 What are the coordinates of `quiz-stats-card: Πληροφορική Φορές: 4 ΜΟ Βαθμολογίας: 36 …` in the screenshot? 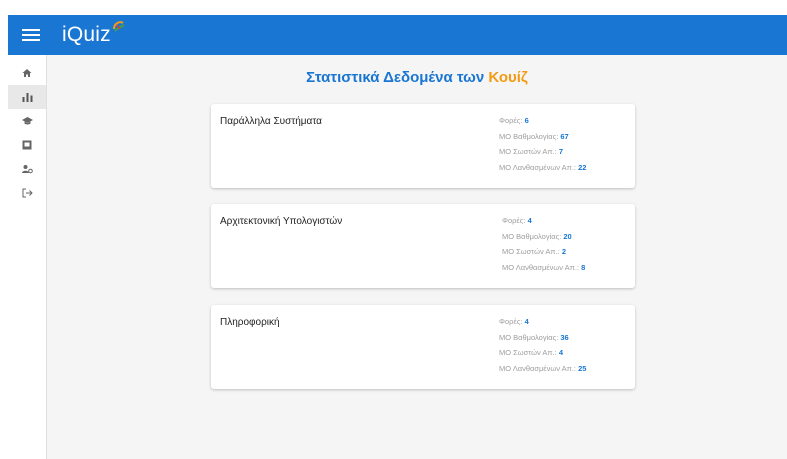 It's located at (423, 347).